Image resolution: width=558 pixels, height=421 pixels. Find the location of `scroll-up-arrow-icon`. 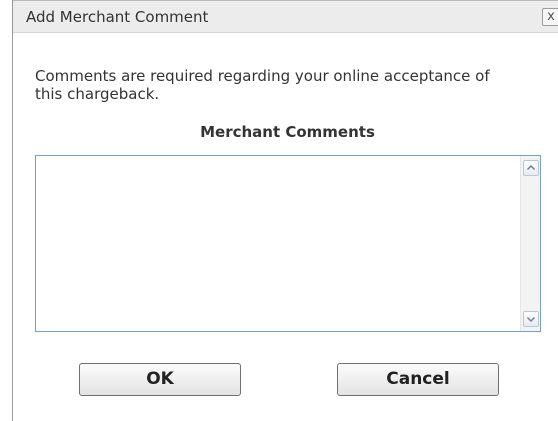

scroll-up-arrow-icon is located at coordinates (531, 168).